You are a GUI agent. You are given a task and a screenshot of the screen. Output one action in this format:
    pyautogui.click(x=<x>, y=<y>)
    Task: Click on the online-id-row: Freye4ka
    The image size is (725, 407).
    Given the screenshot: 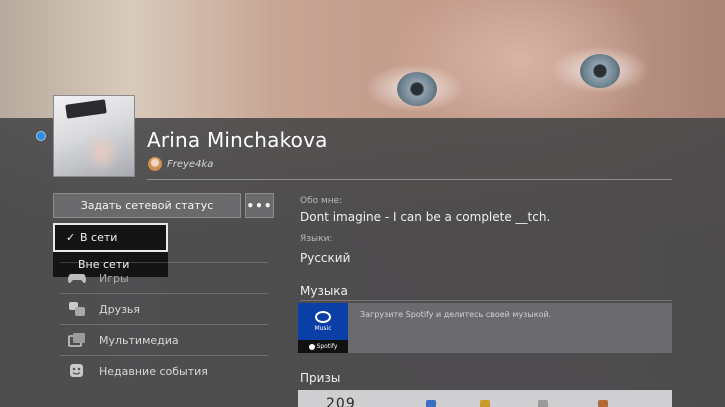 What is the action you would take?
    pyautogui.click(x=180, y=164)
    